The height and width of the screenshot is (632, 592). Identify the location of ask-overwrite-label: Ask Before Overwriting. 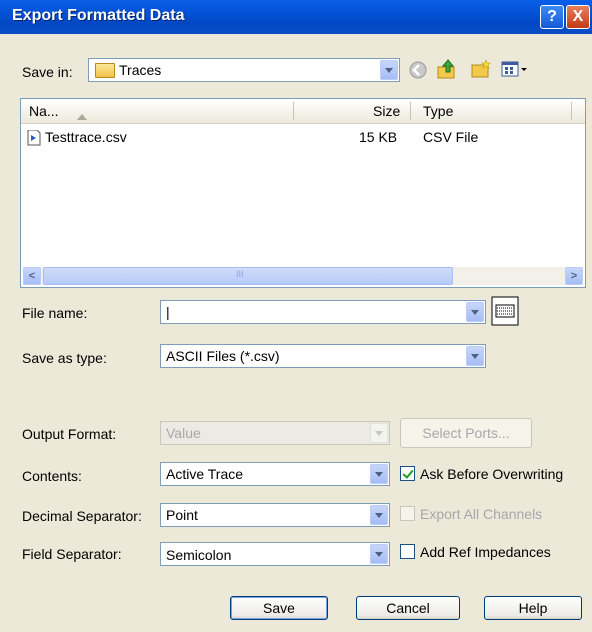
(491, 474).